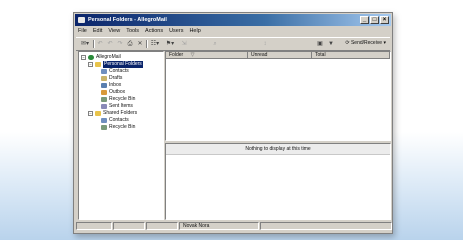 Image resolution: width=463 pixels, height=240 pixels. What do you see at coordinates (104, 85) in the screenshot?
I see `inbox-icon` at bounding box center [104, 85].